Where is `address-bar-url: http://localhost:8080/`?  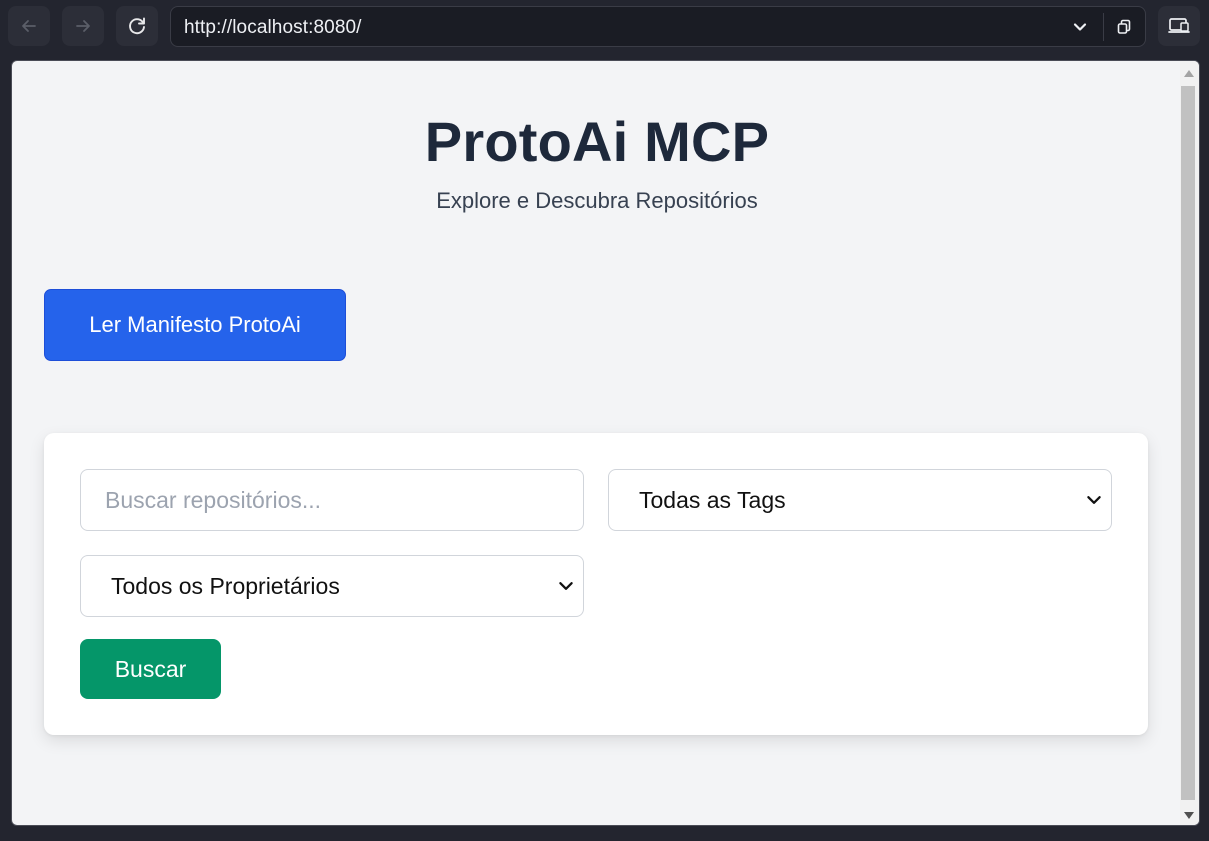
address-bar-url: http://localhost:8080/ is located at coordinates (273, 28).